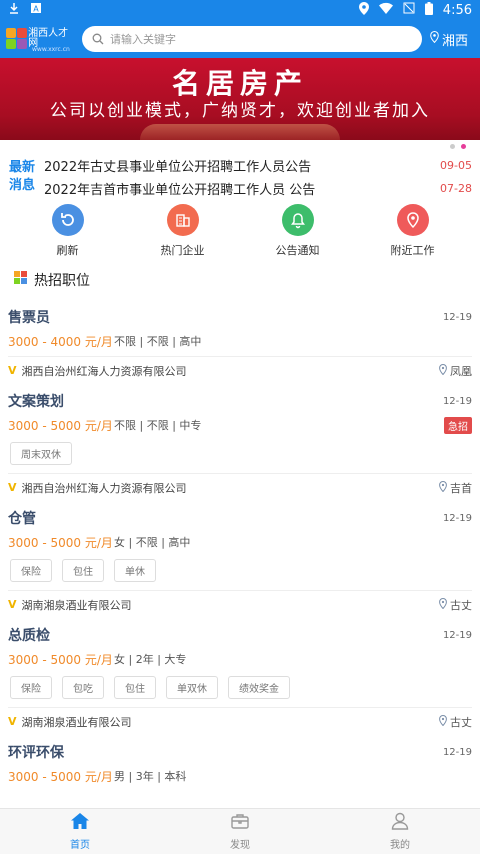 This screenshot has width=480, height=854. I want to click on carousel-dot, so click(452, 146).